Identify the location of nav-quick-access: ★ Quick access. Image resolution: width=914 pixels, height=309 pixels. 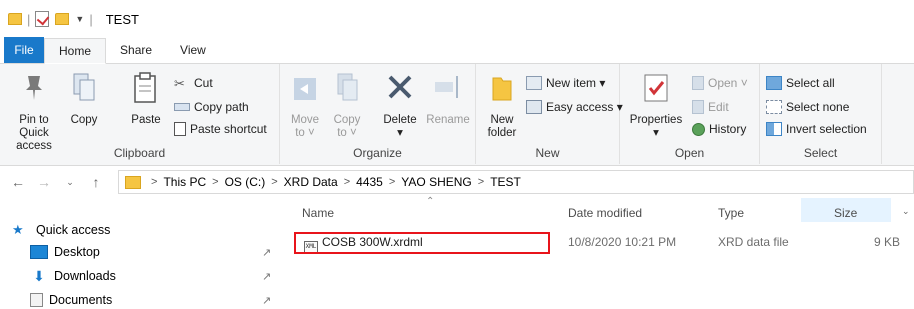
(61, 230).